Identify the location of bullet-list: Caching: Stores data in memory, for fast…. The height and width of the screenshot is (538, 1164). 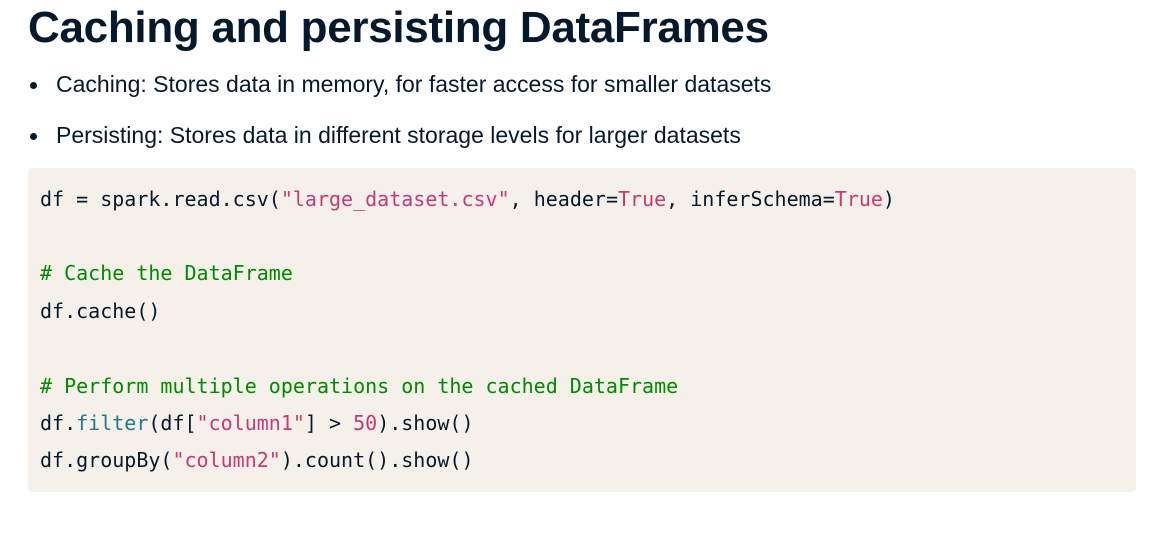
(582, 109).